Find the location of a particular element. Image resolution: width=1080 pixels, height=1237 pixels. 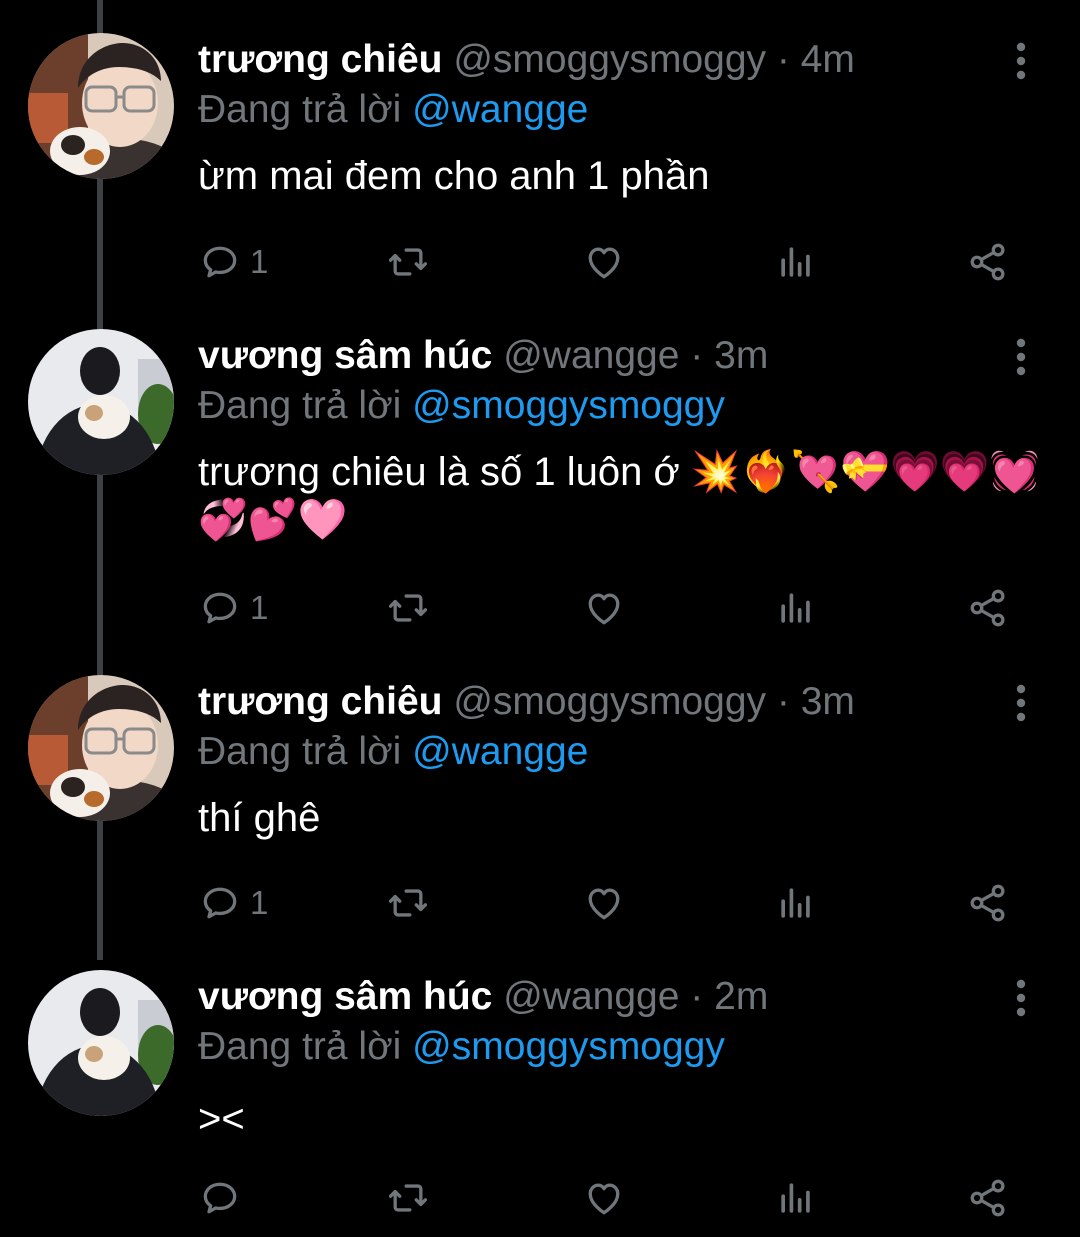

tweet-actions is located at coordinates (613, 1198).